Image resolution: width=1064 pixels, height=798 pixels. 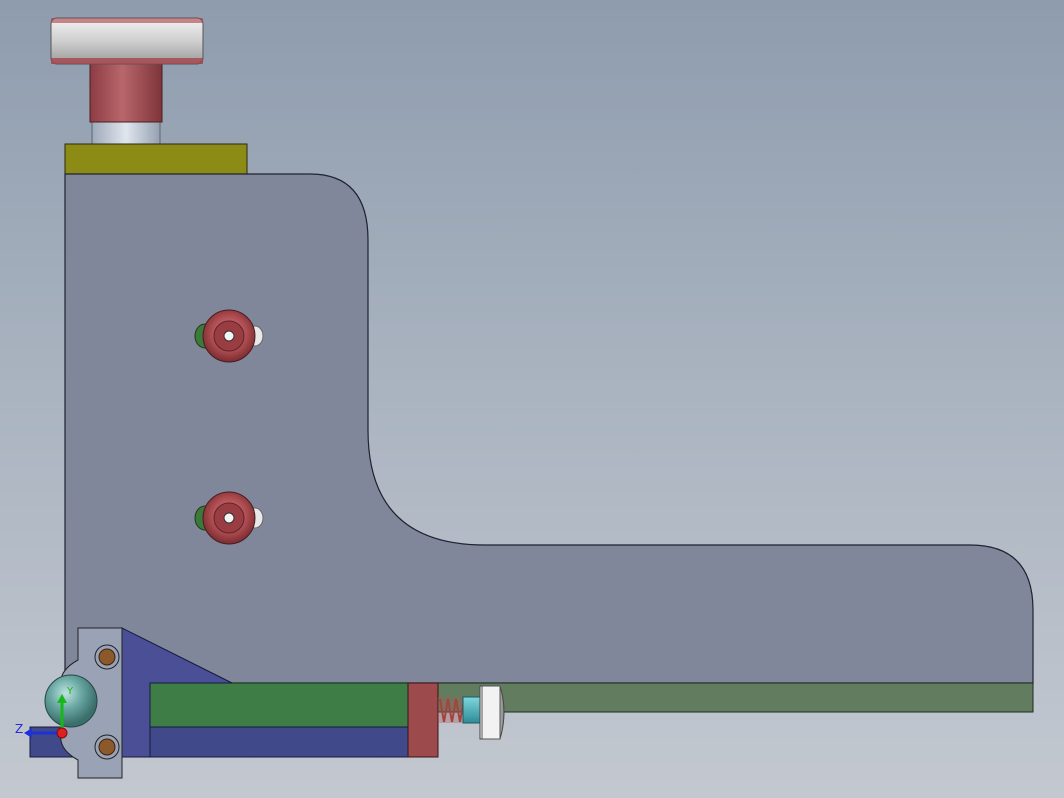 I want to click on triad-z-label: Z, so click(x=19, y=729).